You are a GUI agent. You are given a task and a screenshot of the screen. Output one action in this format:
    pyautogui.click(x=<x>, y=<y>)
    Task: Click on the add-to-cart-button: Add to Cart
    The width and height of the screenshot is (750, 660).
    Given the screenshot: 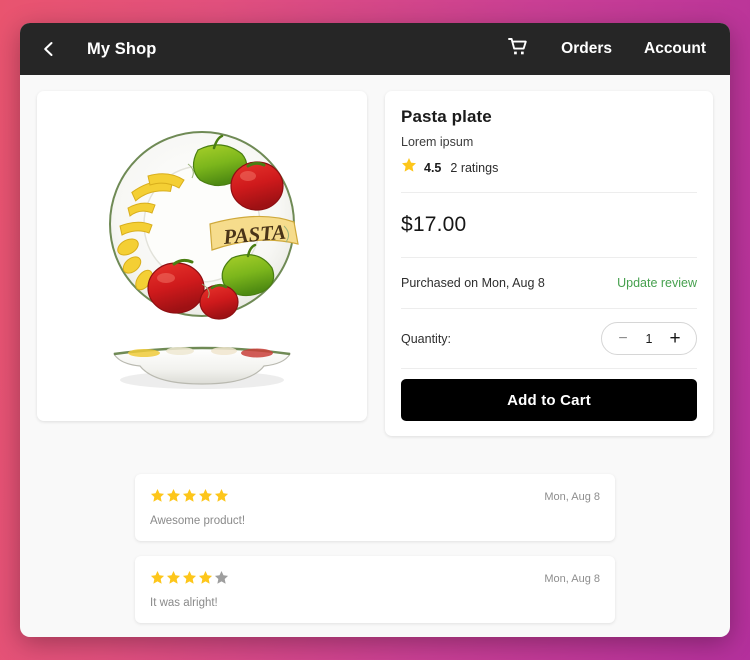 What is the action you would take?
    pyautogui.click(x=549, y=400)
    